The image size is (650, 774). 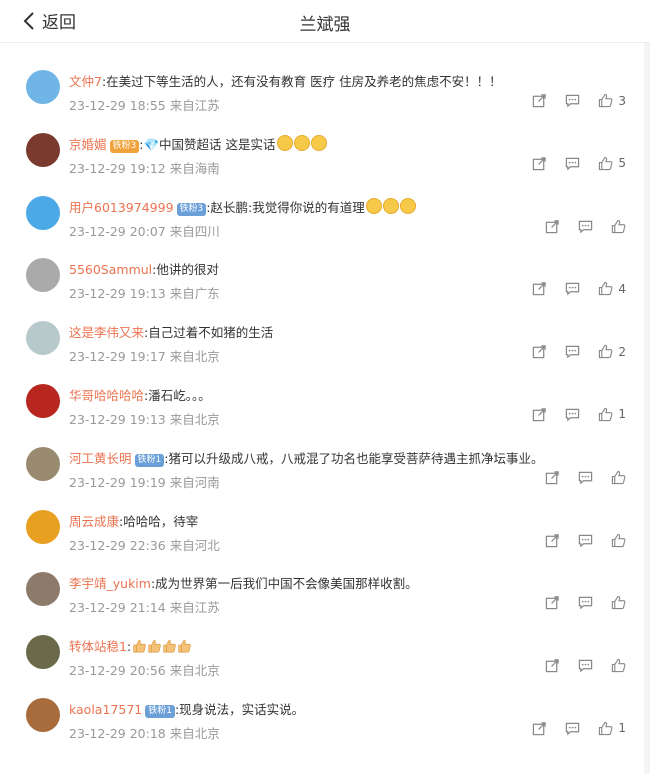 I want to click on like-button: 5, so click(x=612, y=163).